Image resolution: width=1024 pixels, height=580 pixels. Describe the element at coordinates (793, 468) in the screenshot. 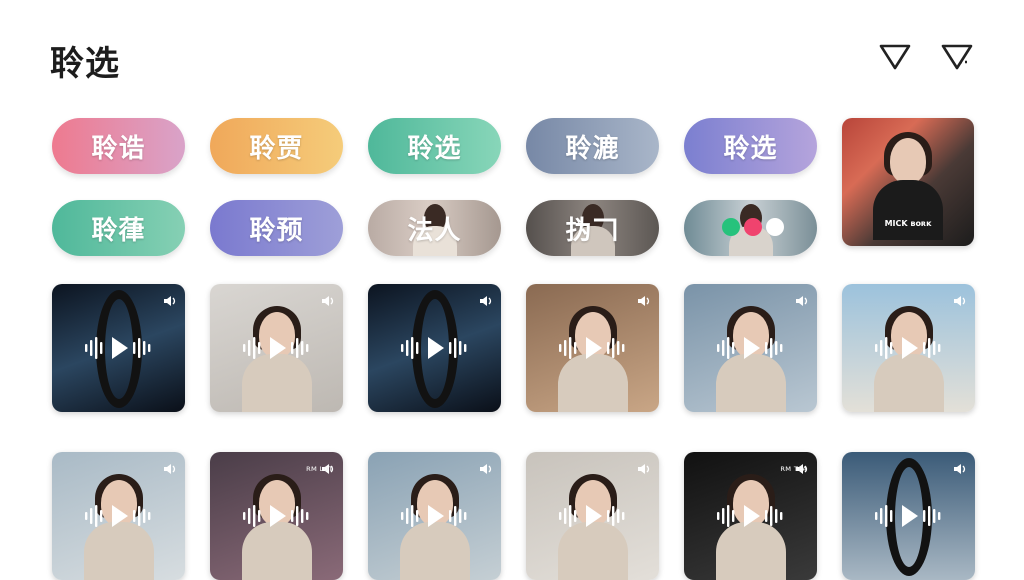

I see `card-caption: ʀᴍ ᴛᴇᴀ` at that location.